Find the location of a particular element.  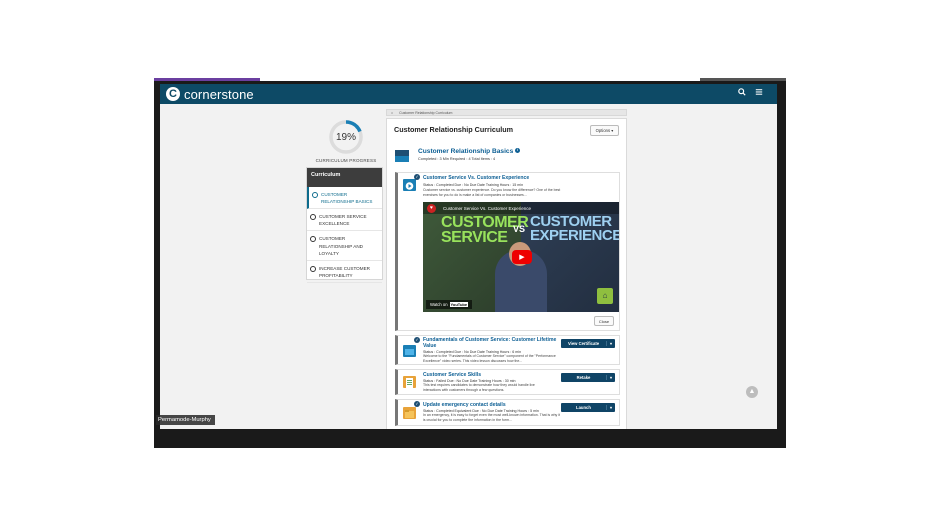

breadcrumb: ⌂ Customer Relationship Curriculum is located at coordinates (506, 112).